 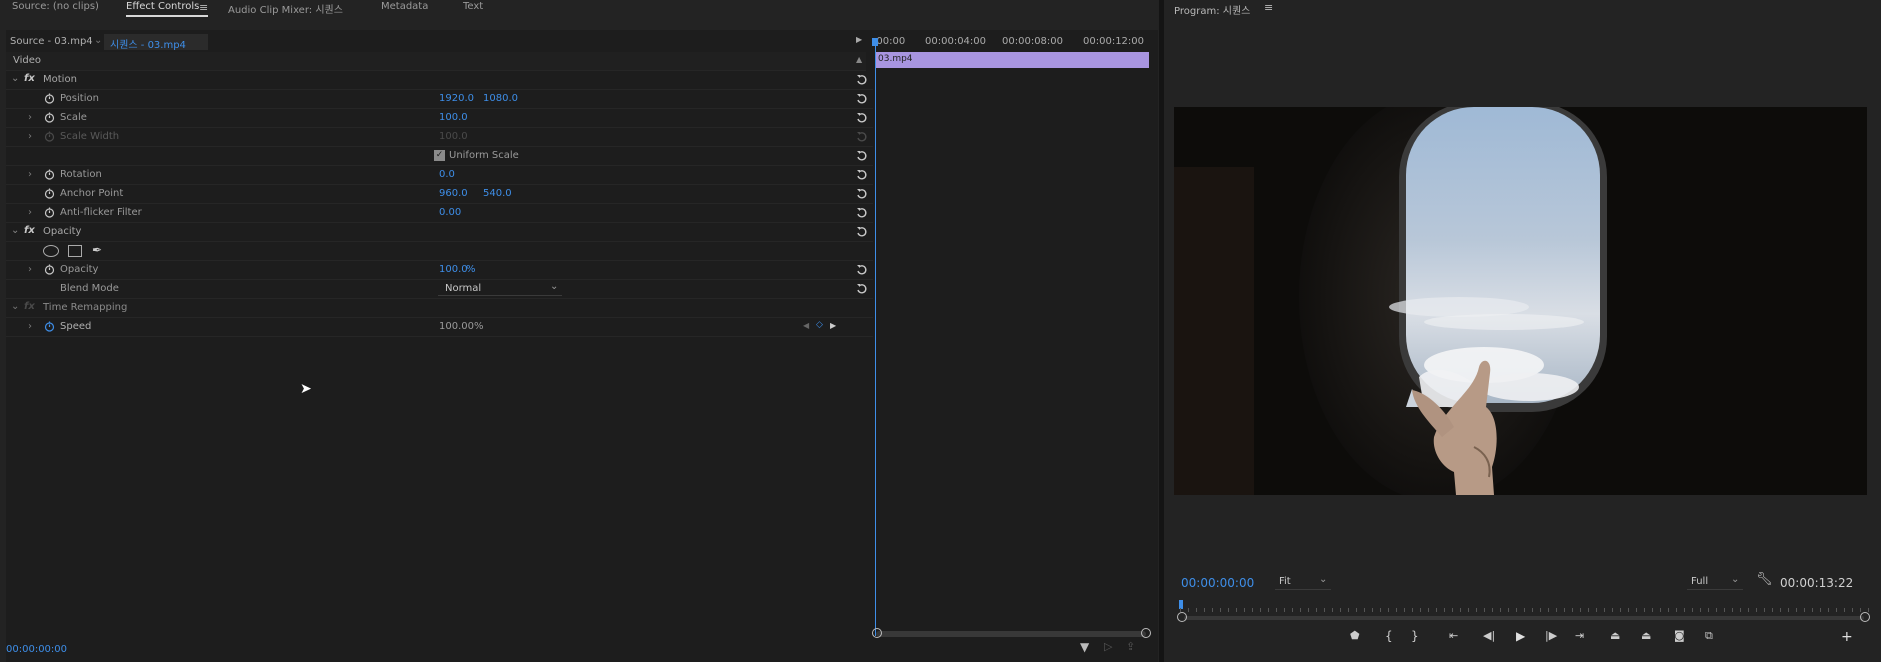 What do you see at coordinates (1848, 637) in the screenshot?
I see `add-button-icon: +` at bounding box center [1848, 637].